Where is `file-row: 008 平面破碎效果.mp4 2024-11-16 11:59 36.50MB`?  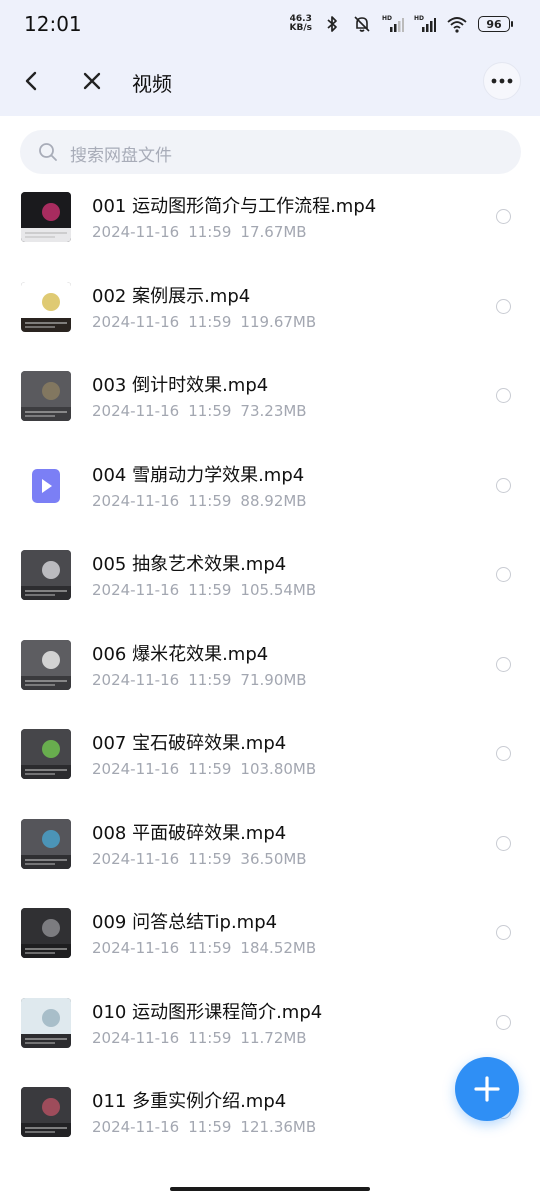 file-row: 008 平面破碎效果.mp4 2024-11-16 11:59 36.50MB is located at coordinates (270, 851).